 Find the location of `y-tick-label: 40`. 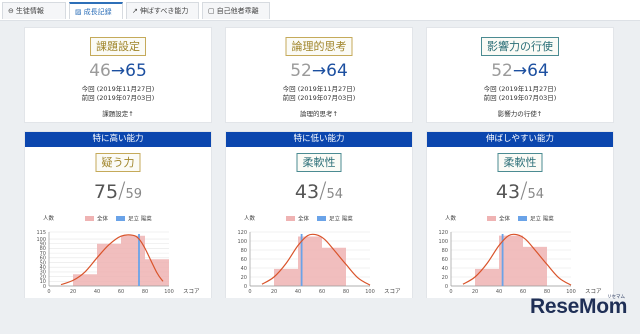

y-tick-label: 40 is located at coordinates (445, 269).